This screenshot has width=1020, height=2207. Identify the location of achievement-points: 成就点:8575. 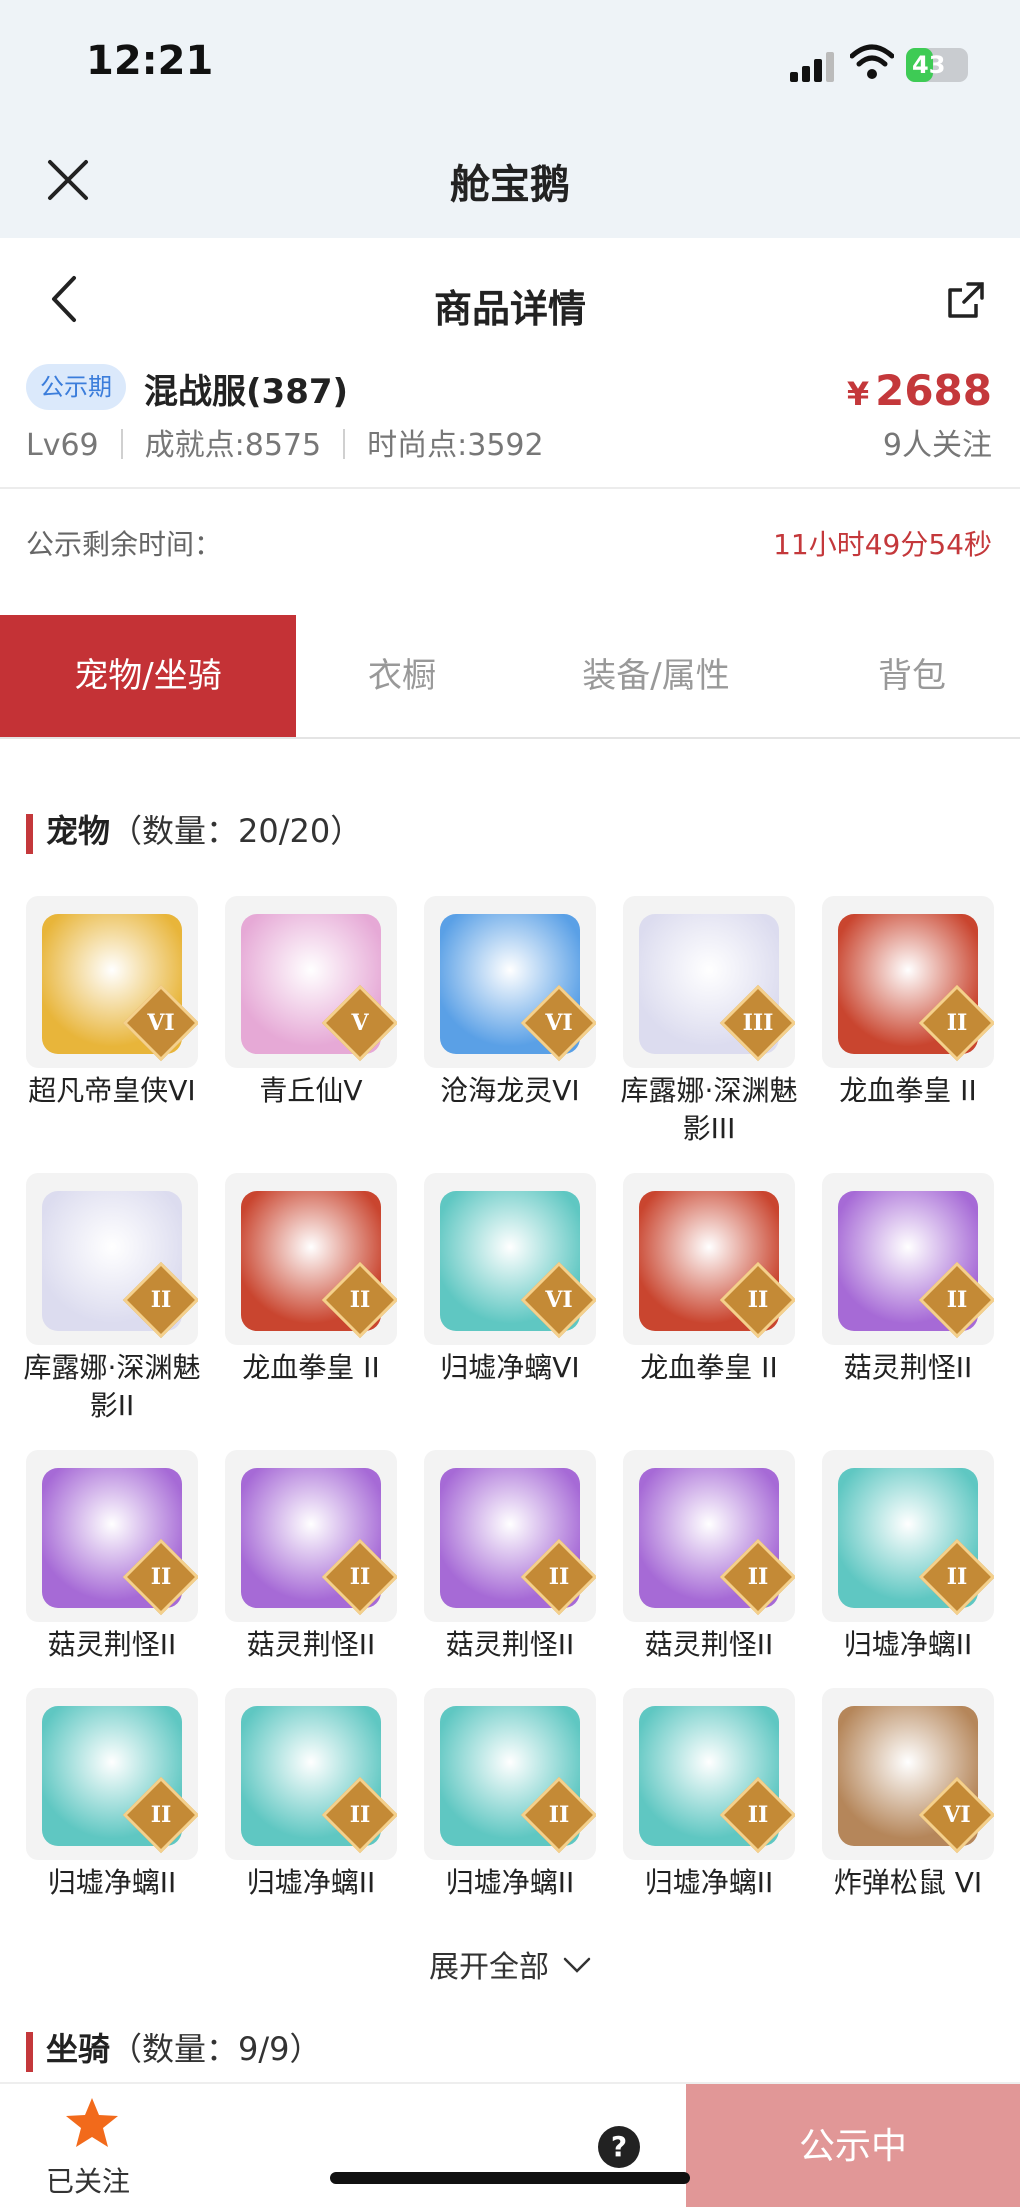
(233, 445).